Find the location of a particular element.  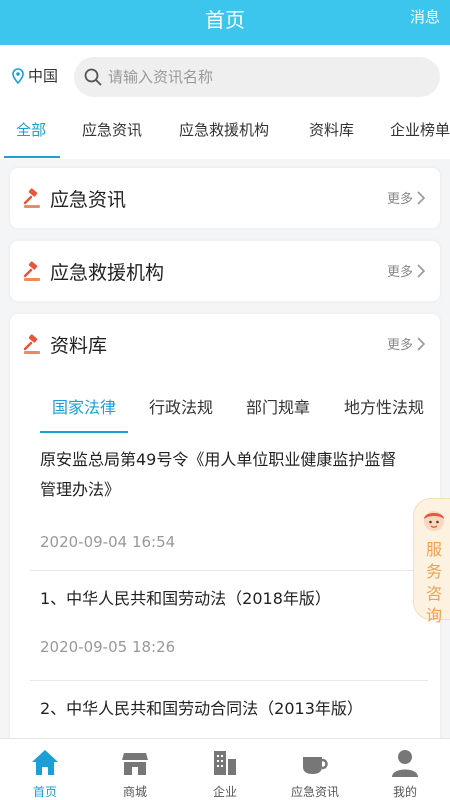

cup-icon is located at coordinates (315, 765).